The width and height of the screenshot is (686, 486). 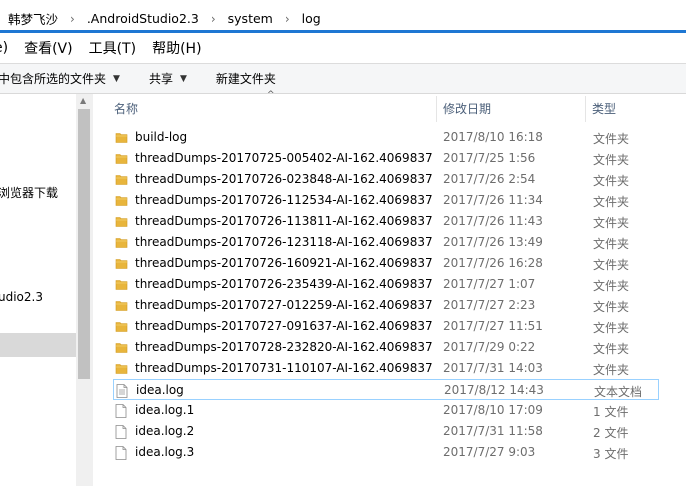 I want to click on navigation-pane: 浏览器下载 udio2.3, so click(x=38, y=290).